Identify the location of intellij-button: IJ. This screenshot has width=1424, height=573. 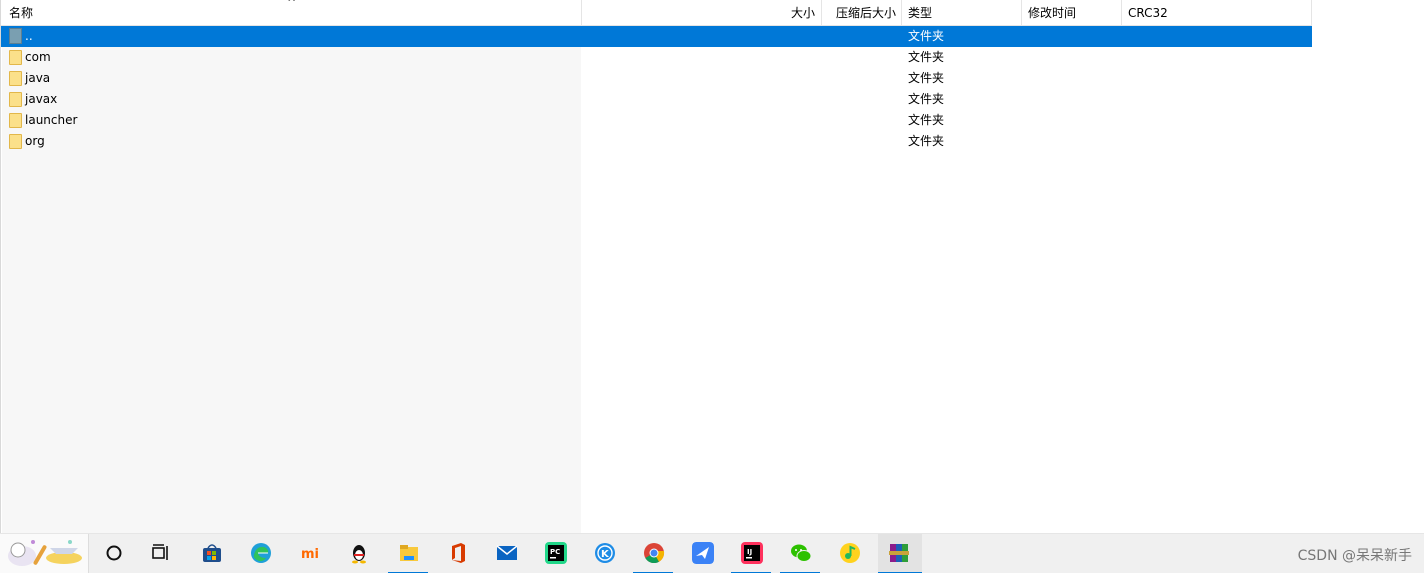
(751, 553).